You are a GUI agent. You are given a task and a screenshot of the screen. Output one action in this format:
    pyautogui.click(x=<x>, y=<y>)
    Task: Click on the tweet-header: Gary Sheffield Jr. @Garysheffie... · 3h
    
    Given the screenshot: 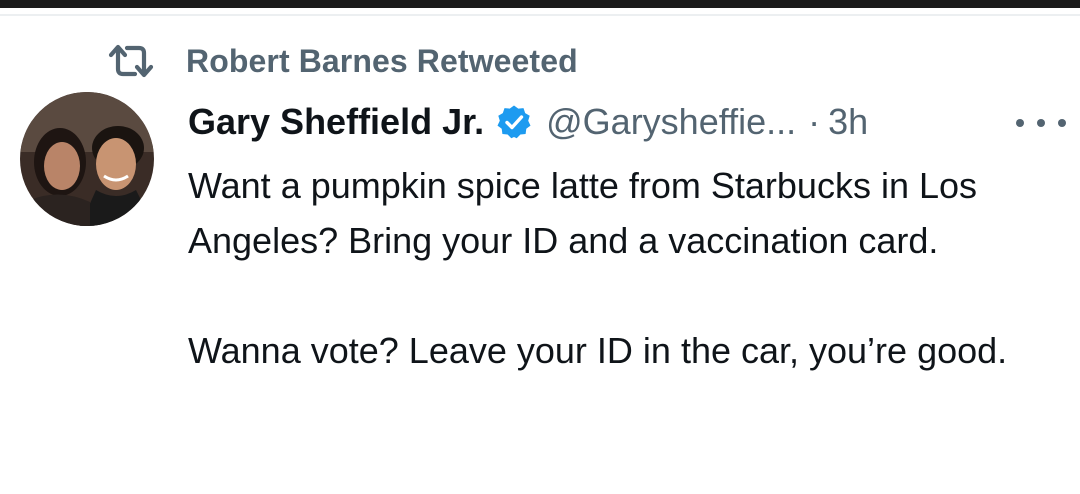 What is the action you would take?
    pyautogui.click(x=628, y=122)
    